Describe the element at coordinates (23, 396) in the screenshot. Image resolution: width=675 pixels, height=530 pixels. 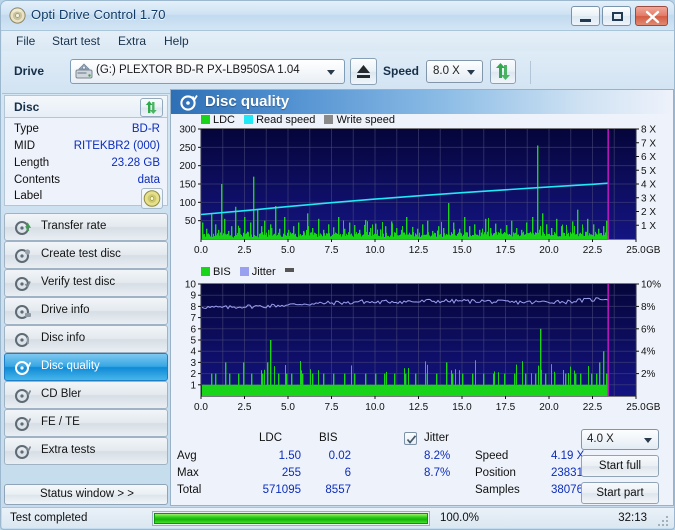
I see `cd-bler-icon` at that location.